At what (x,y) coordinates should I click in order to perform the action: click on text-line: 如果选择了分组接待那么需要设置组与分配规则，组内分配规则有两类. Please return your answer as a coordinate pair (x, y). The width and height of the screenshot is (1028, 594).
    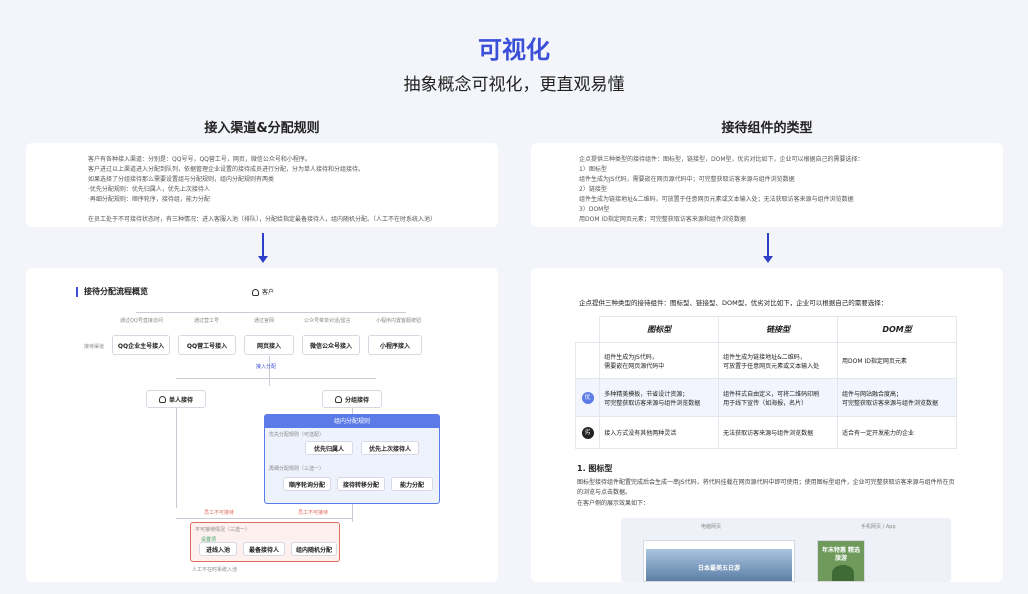
    Looking at the image, I should click on (181, 179).